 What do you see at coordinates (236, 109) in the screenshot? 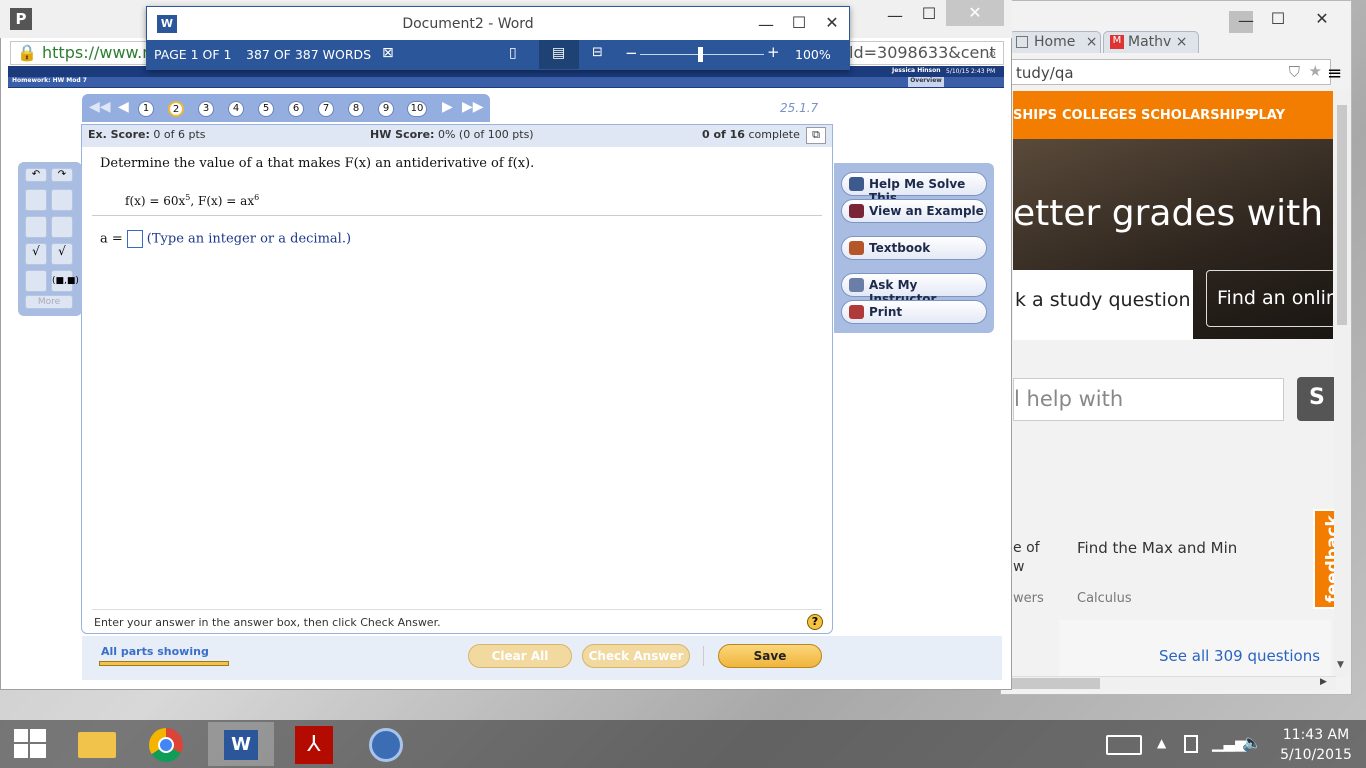
I see `question-number: 4` at bounding box center [236, 109].